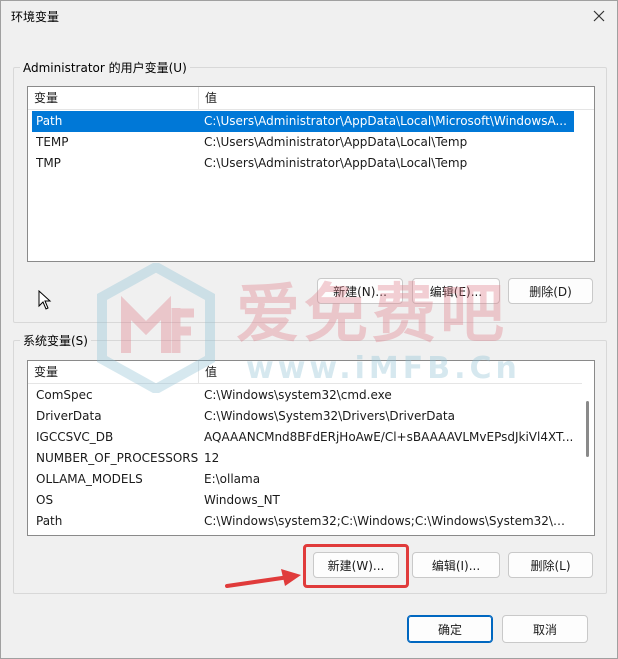  Describe the element at coordinates (212, 458) in the screenshot. I see `variable-value: 12` at that location.